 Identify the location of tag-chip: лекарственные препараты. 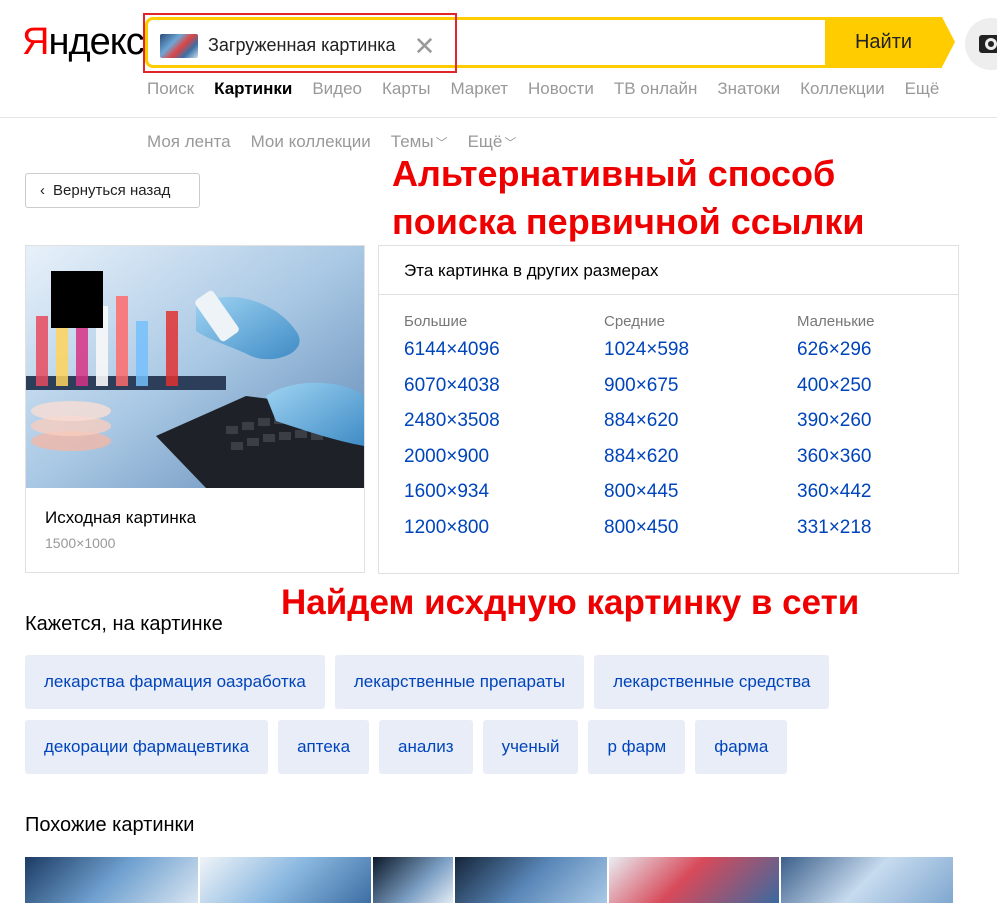
(459, 682).